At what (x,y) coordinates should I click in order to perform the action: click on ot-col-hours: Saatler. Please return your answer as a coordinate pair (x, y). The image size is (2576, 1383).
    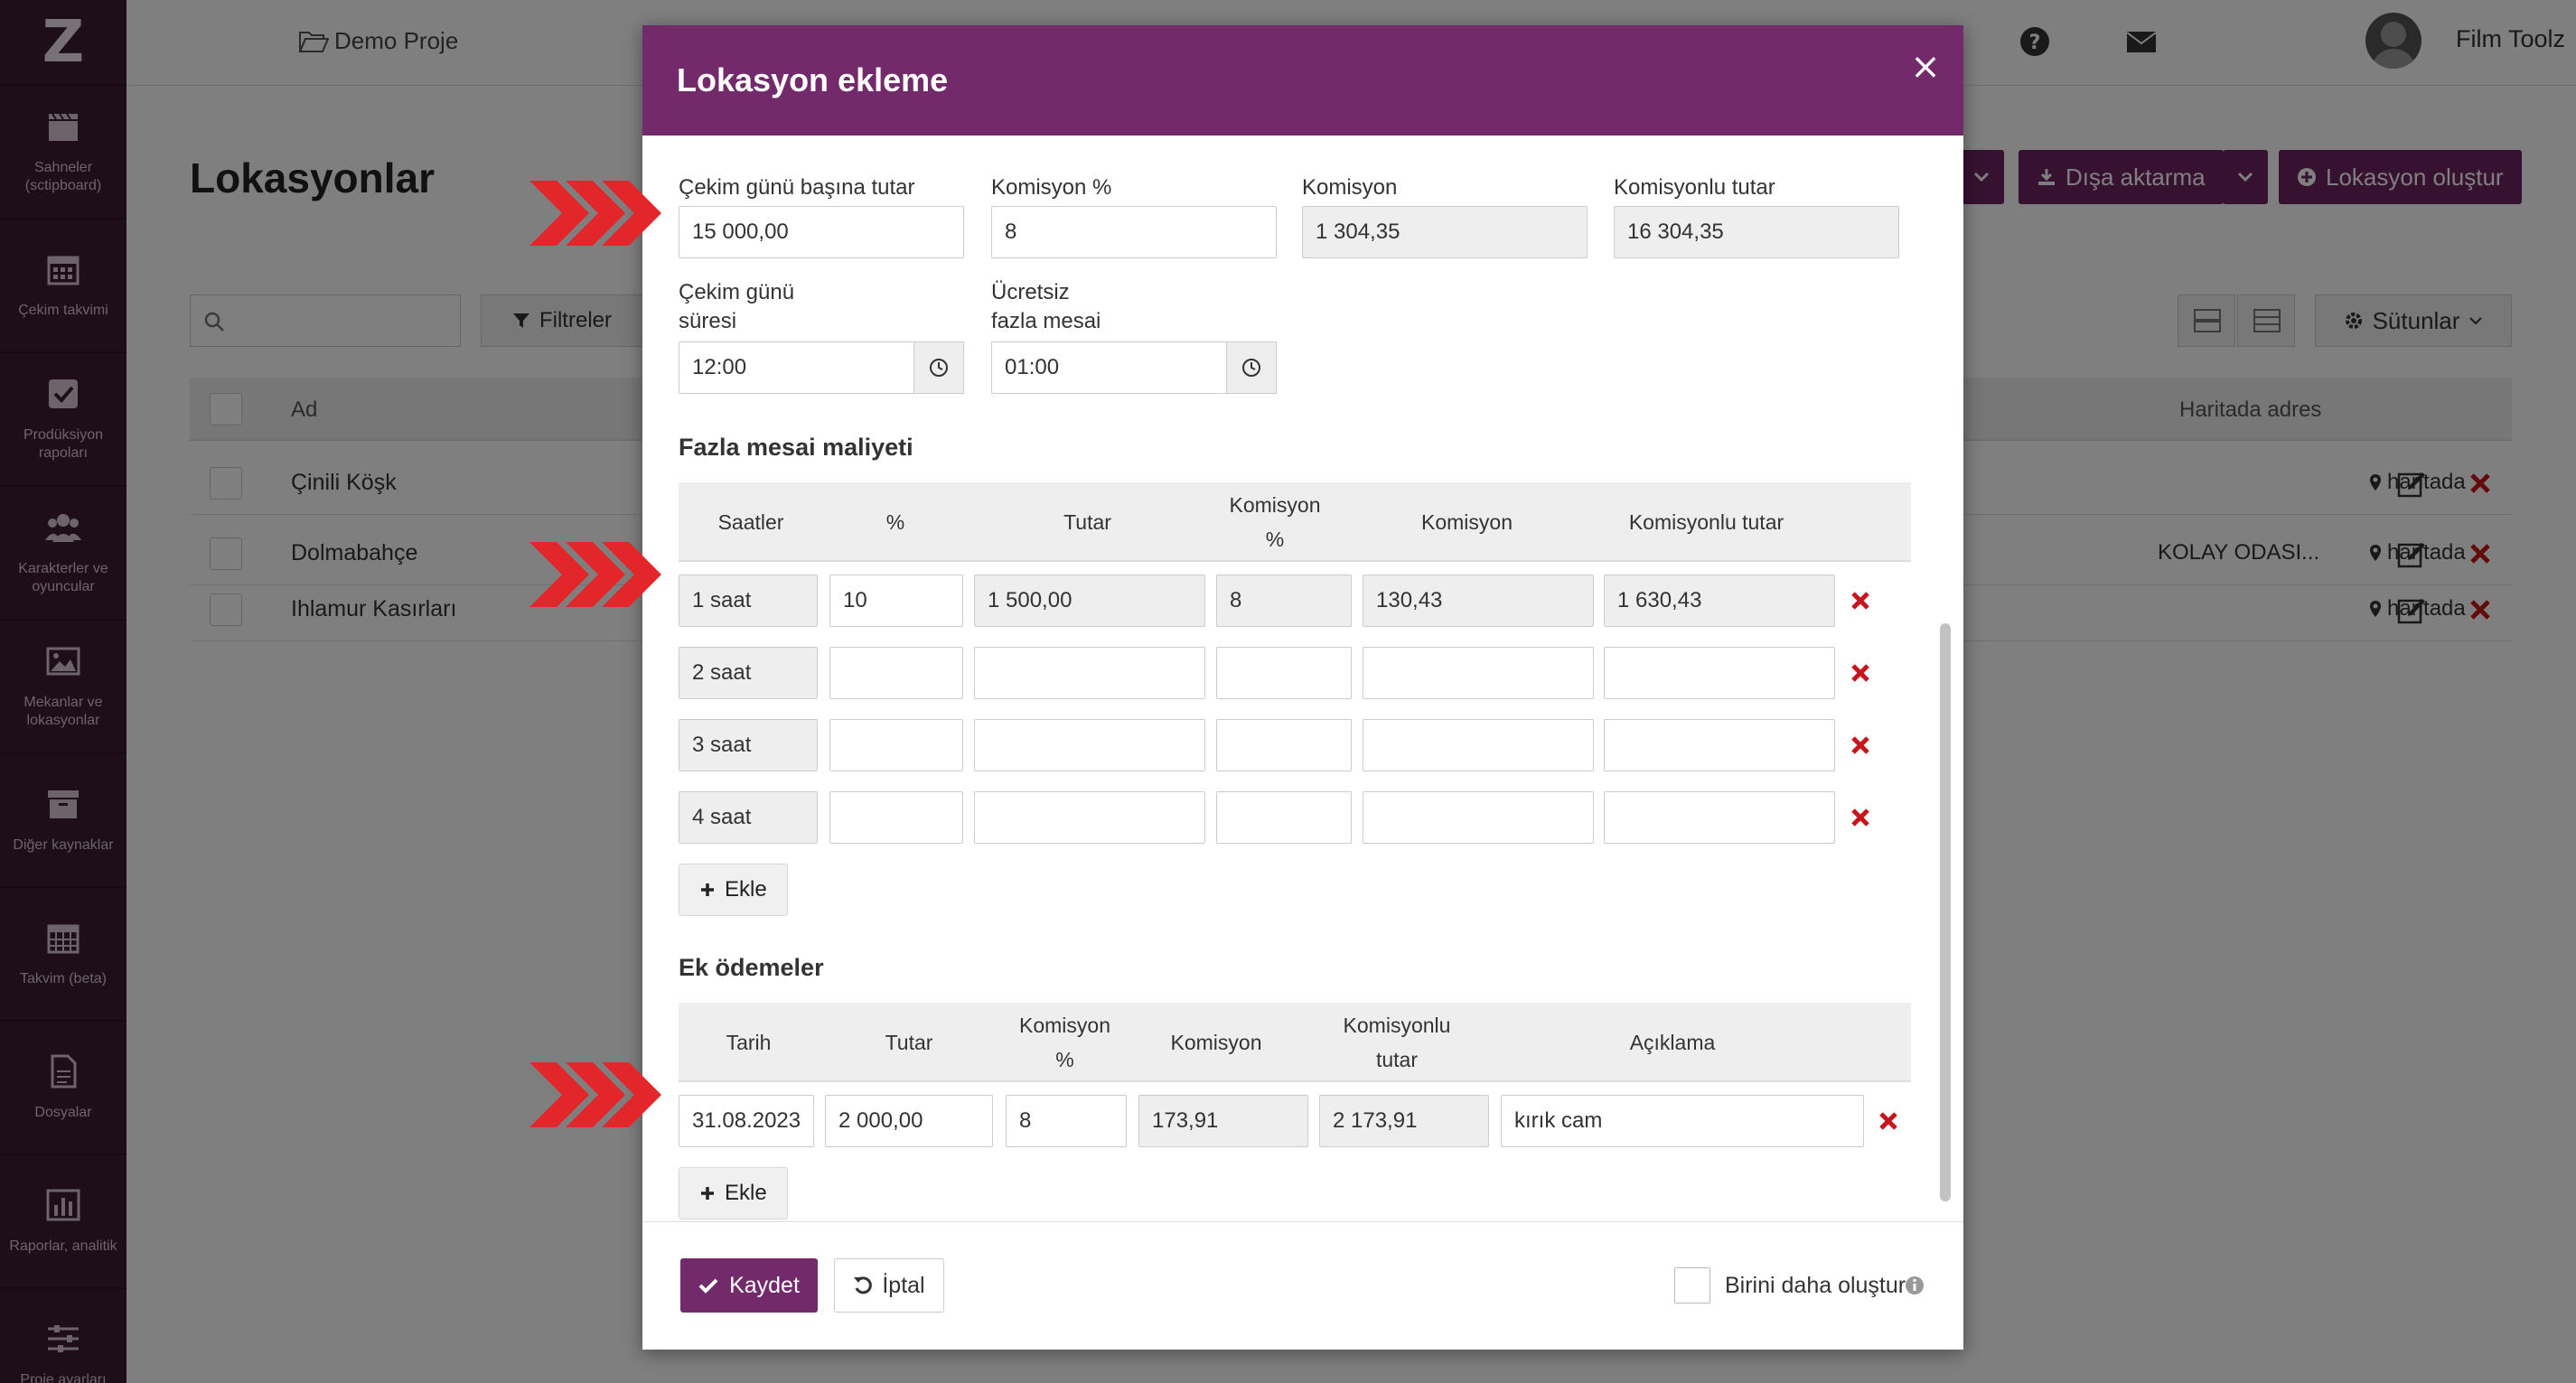
    Looking at the image, I should click on (750, 522).